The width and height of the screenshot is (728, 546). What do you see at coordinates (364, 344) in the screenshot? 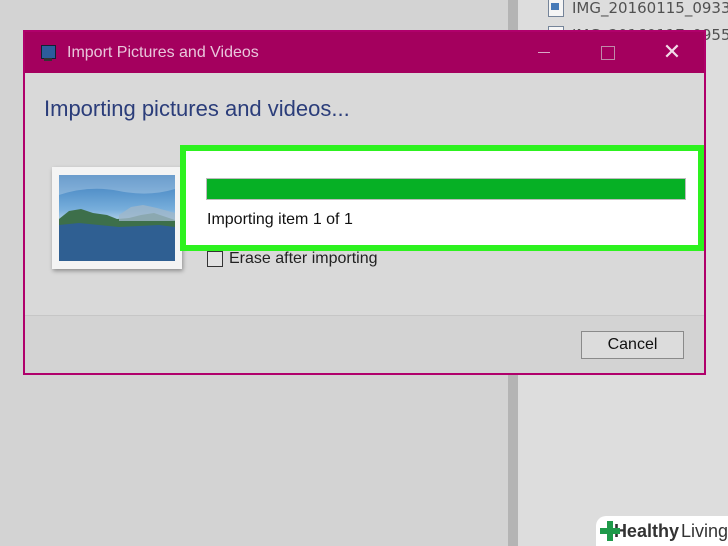
I see `dialog-footer: Cancel` at bounding box center [364, 344].